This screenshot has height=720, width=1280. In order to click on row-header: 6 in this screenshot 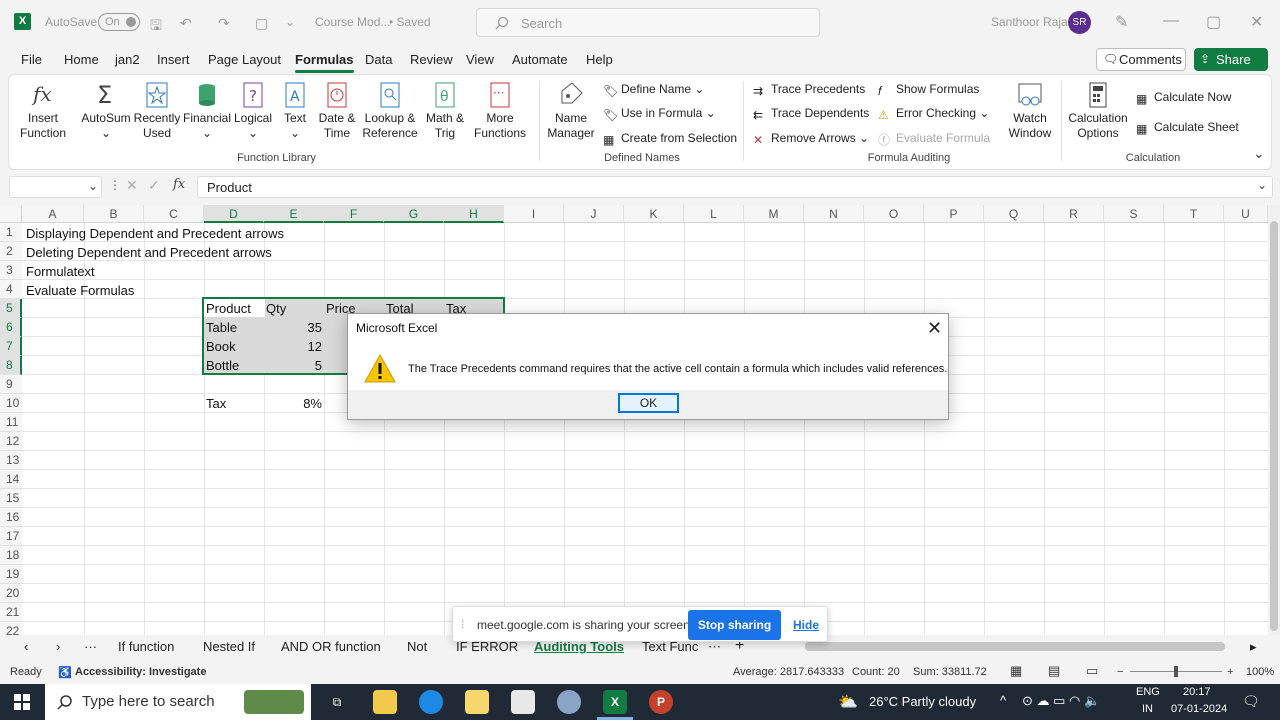, I will do `click(11, 327)`.